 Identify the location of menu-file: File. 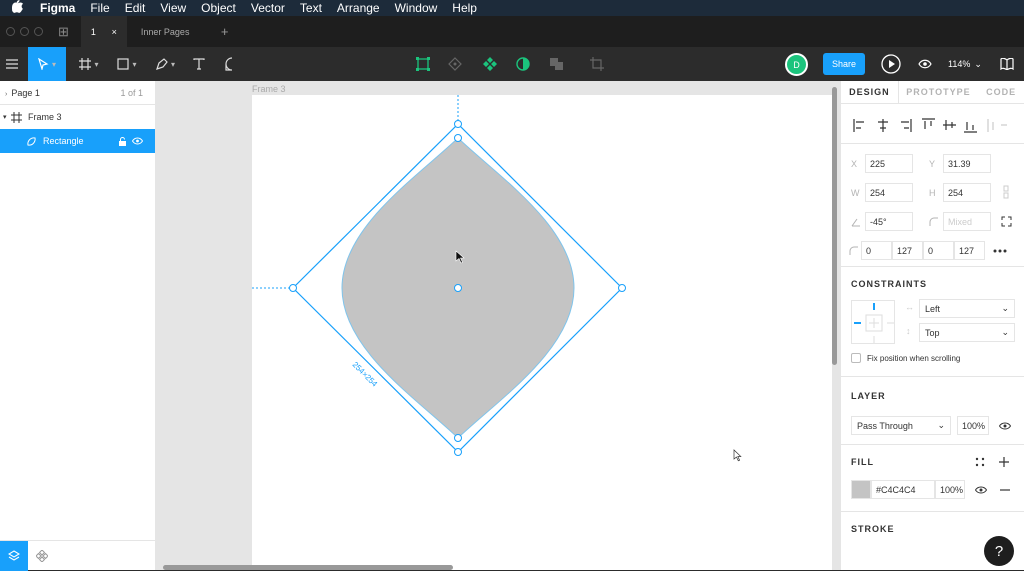
(99, 8).